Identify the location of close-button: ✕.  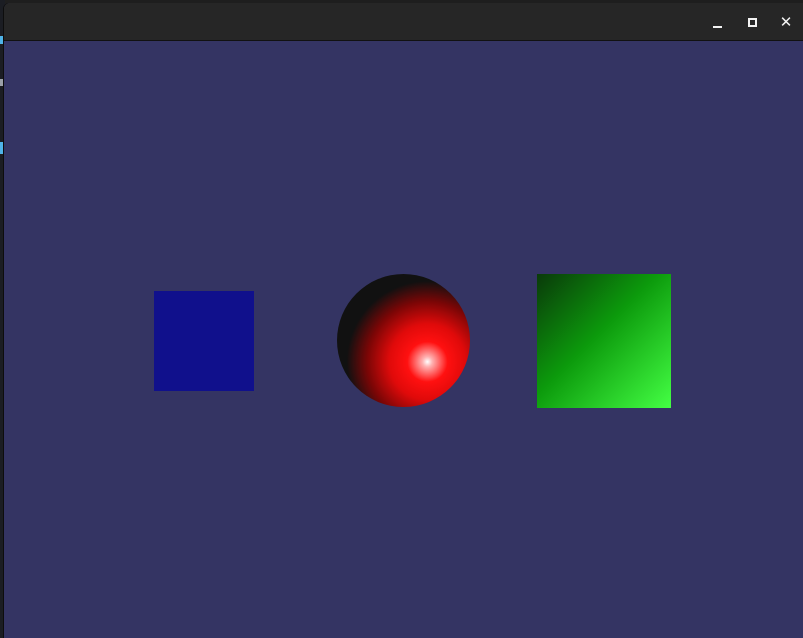
(786, 22).